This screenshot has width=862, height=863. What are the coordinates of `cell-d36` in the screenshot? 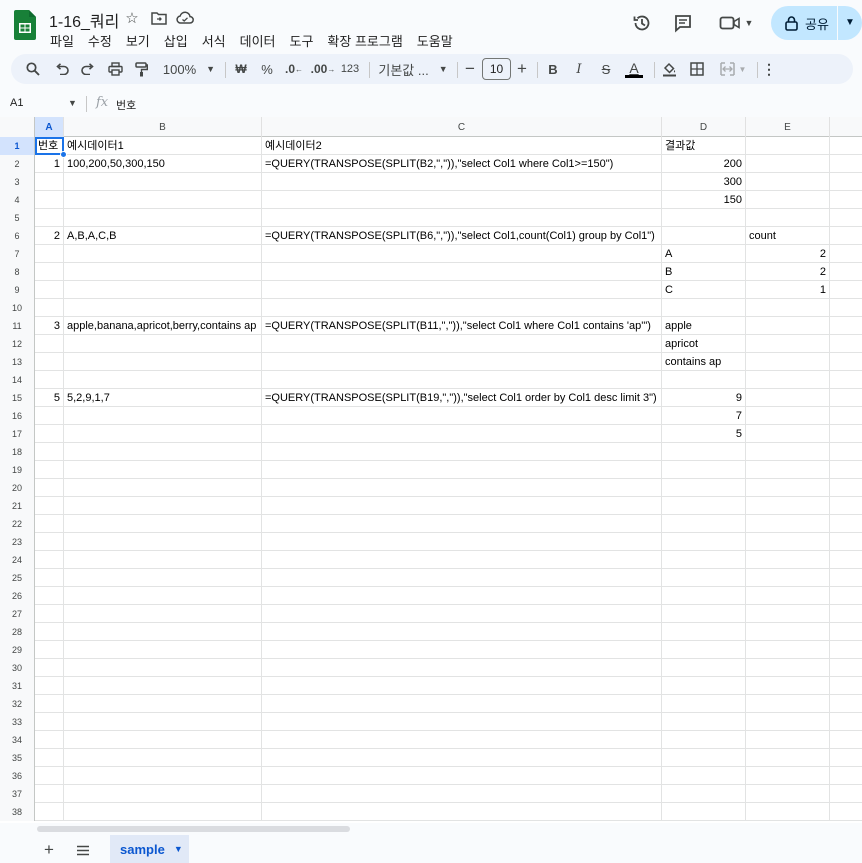 It's located at (704, 776).